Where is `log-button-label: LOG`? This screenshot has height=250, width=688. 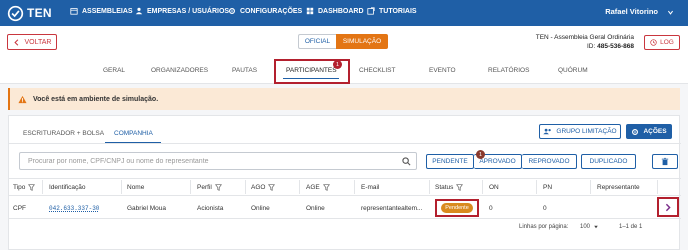 log-button-label: LOG is located at coordinates (667, 42).